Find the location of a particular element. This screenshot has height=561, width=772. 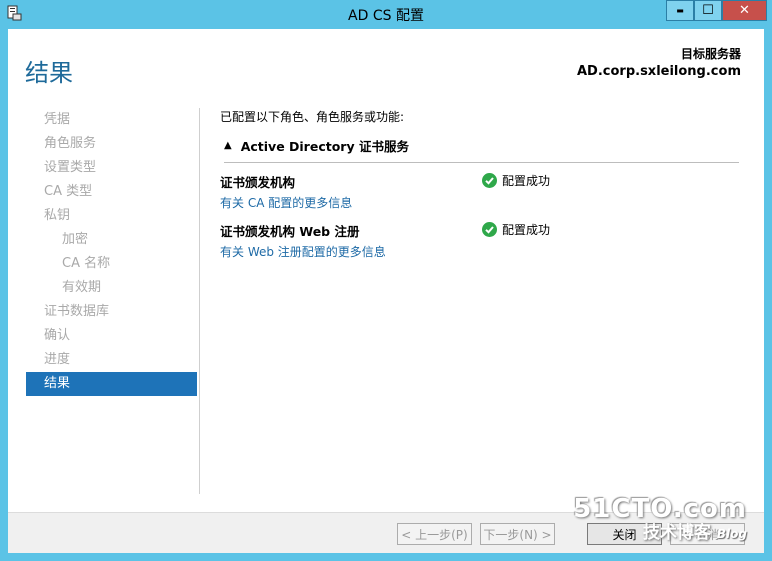

close-window-button: ✕ is located at coordinates (744, 10).